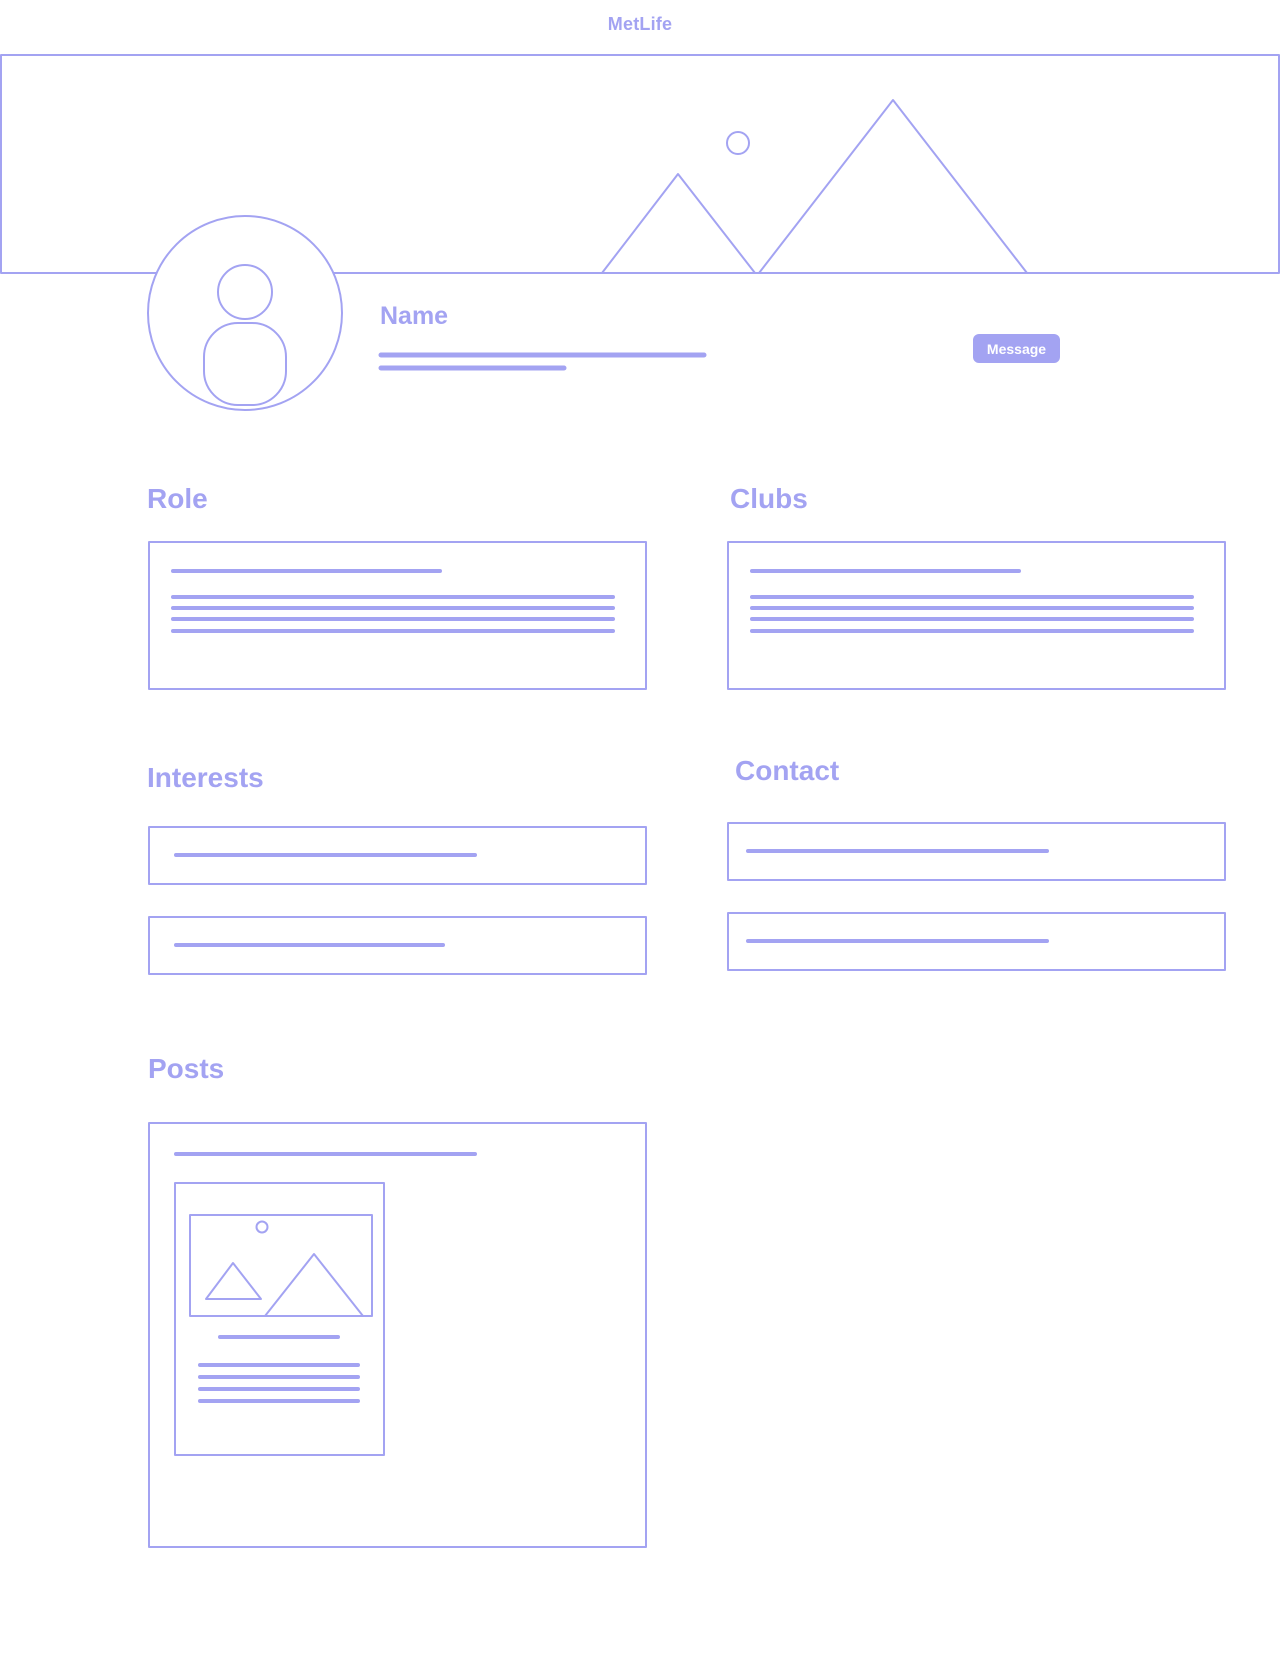 The image size is (1280, 1664). Describe the element at coordinates (205, 777) in the screenshot. I see `interests-heading: Interests` at that location.